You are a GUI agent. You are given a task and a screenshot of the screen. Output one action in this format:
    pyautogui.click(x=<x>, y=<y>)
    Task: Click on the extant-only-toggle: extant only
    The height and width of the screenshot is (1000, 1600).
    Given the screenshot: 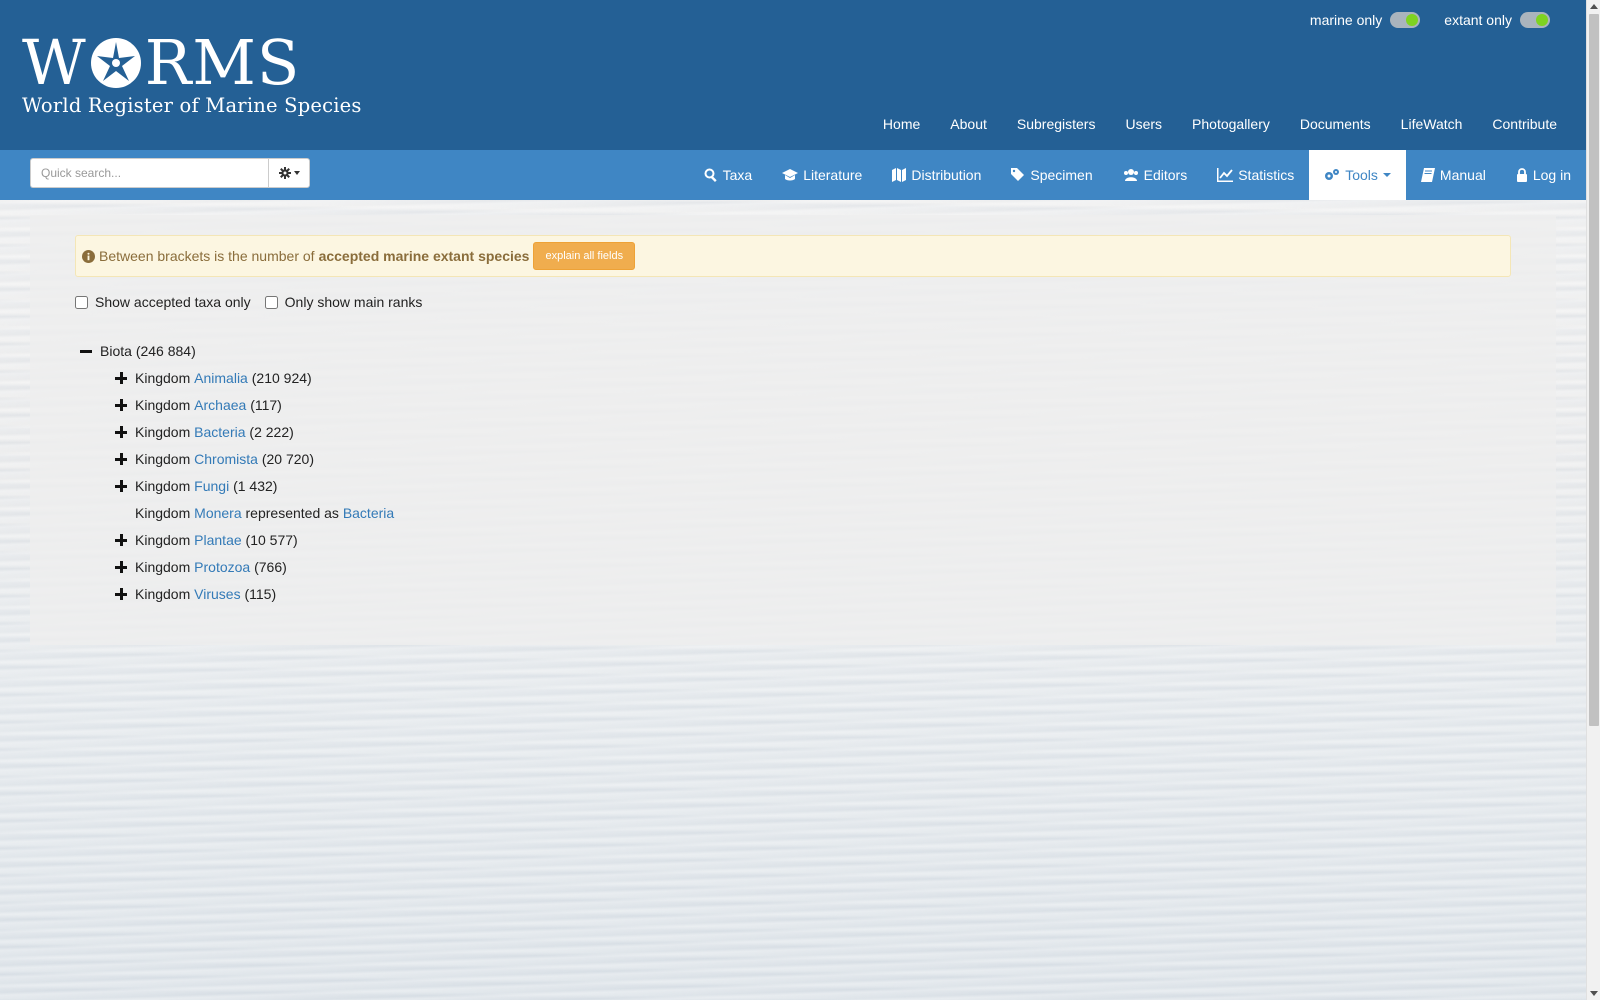 What is the action you would take?
    pyautogui.click(x=1497, y=20)
    